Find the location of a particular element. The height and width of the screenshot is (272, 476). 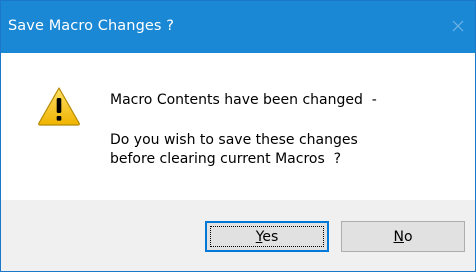

message-line-1: Macro Contents have been changed - is located at coordinates (243, 100).